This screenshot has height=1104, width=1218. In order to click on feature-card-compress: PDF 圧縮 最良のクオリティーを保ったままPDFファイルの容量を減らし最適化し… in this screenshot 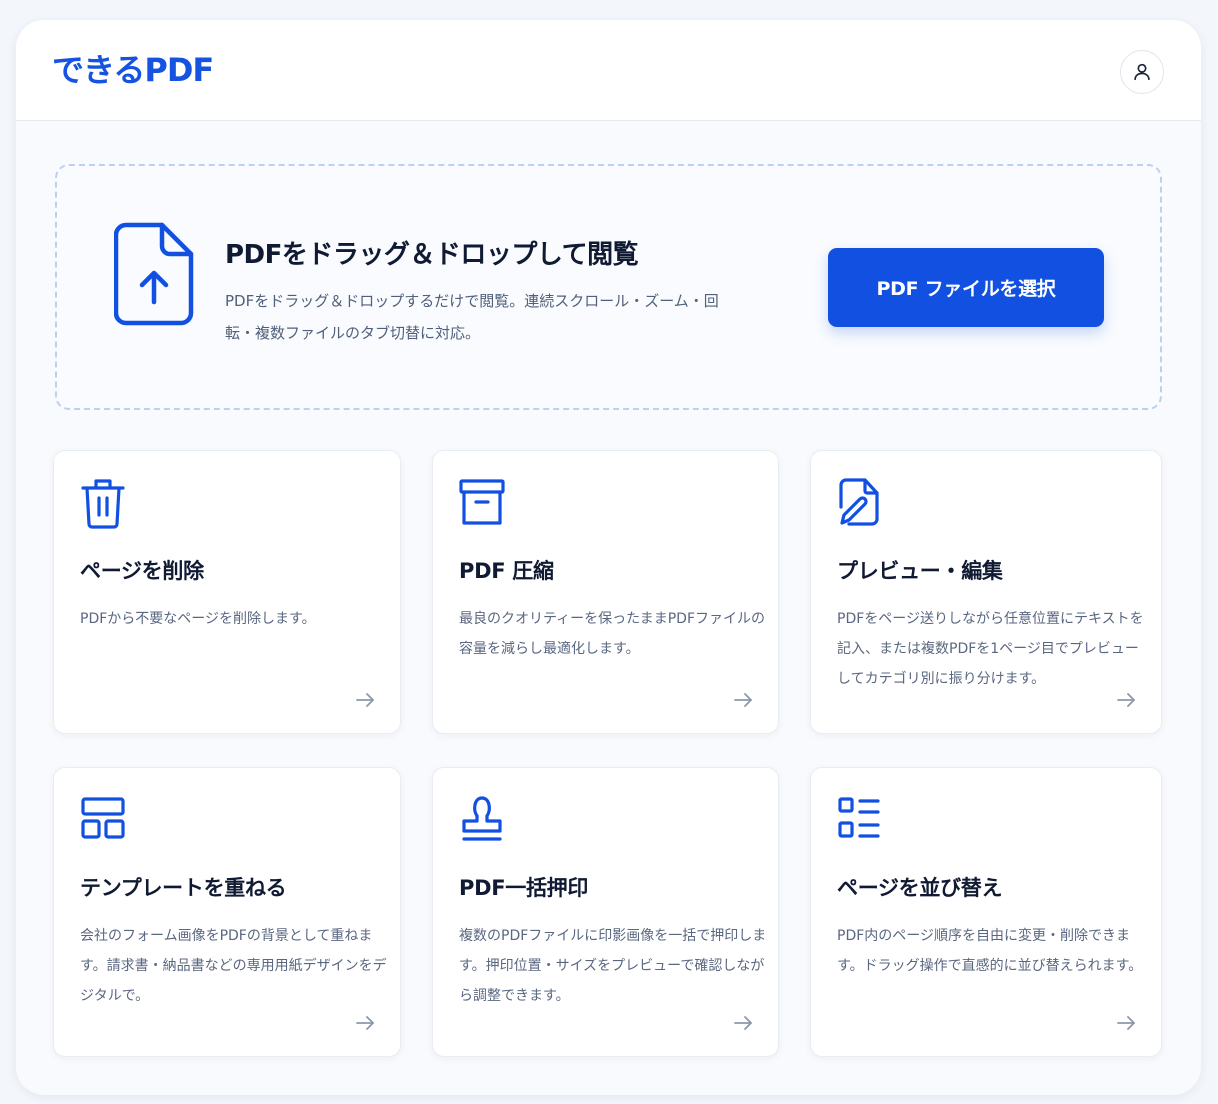, I will do `click(605, 592)`.